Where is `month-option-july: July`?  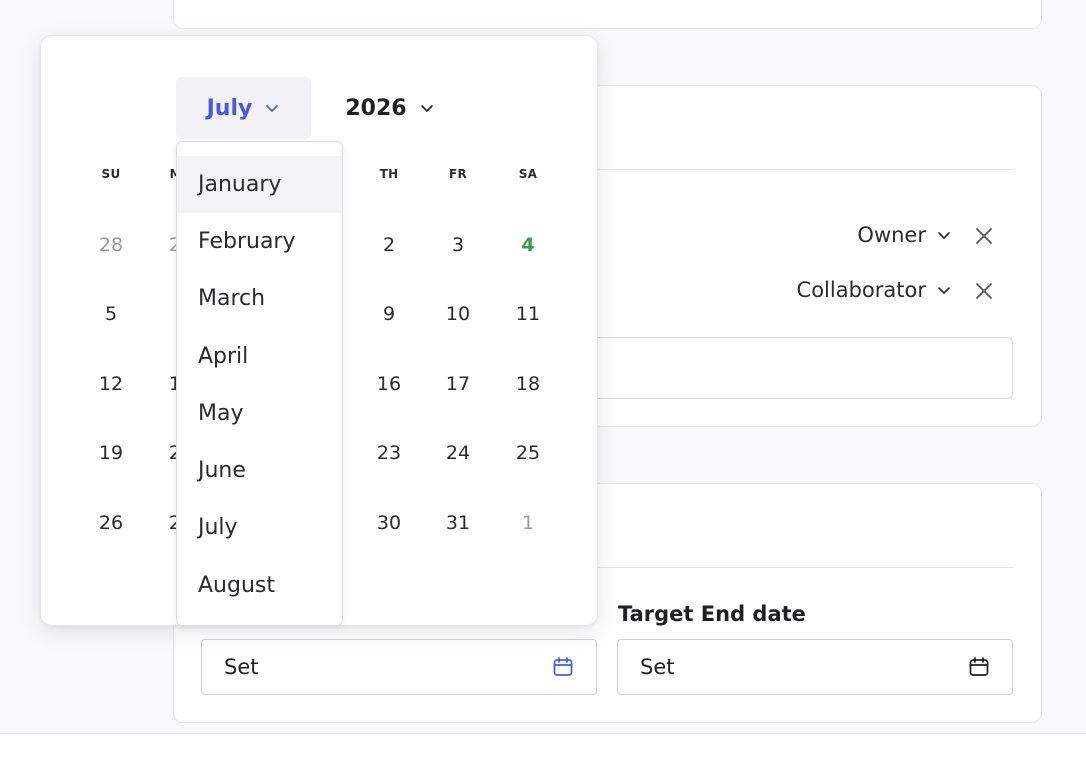 month-option-july: July is located at coordinates (259, 527).